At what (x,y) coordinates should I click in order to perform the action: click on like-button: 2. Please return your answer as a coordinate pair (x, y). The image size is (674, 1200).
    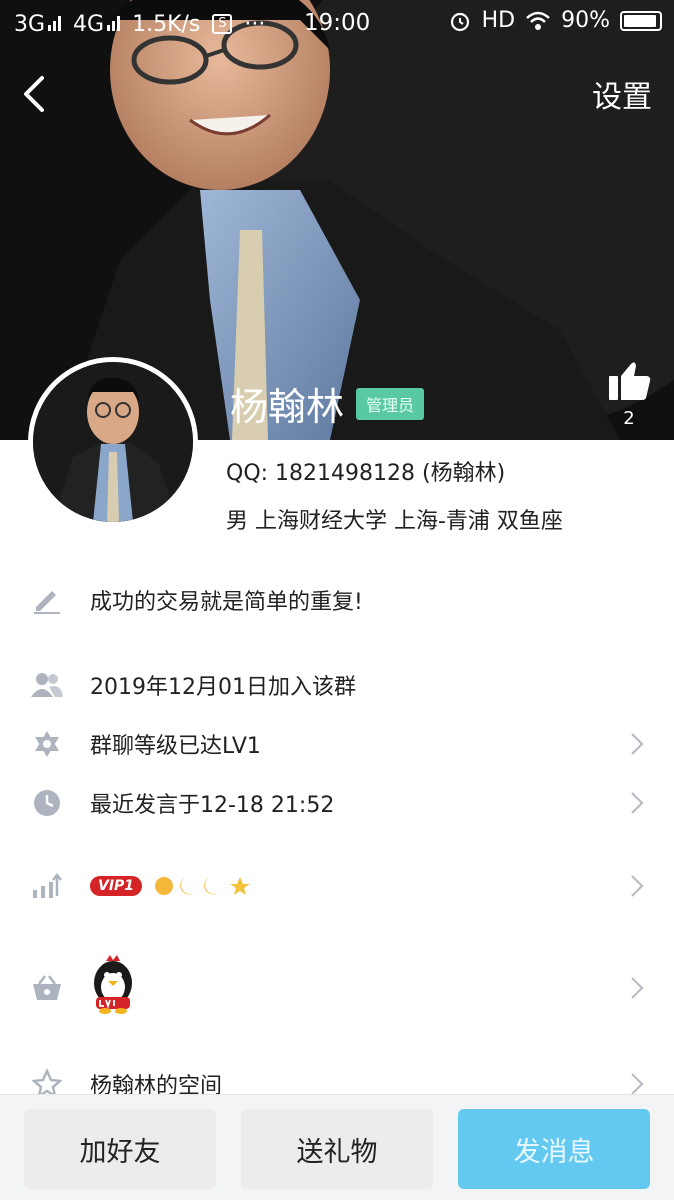
    Looking at the image, I should click on (629, 394).